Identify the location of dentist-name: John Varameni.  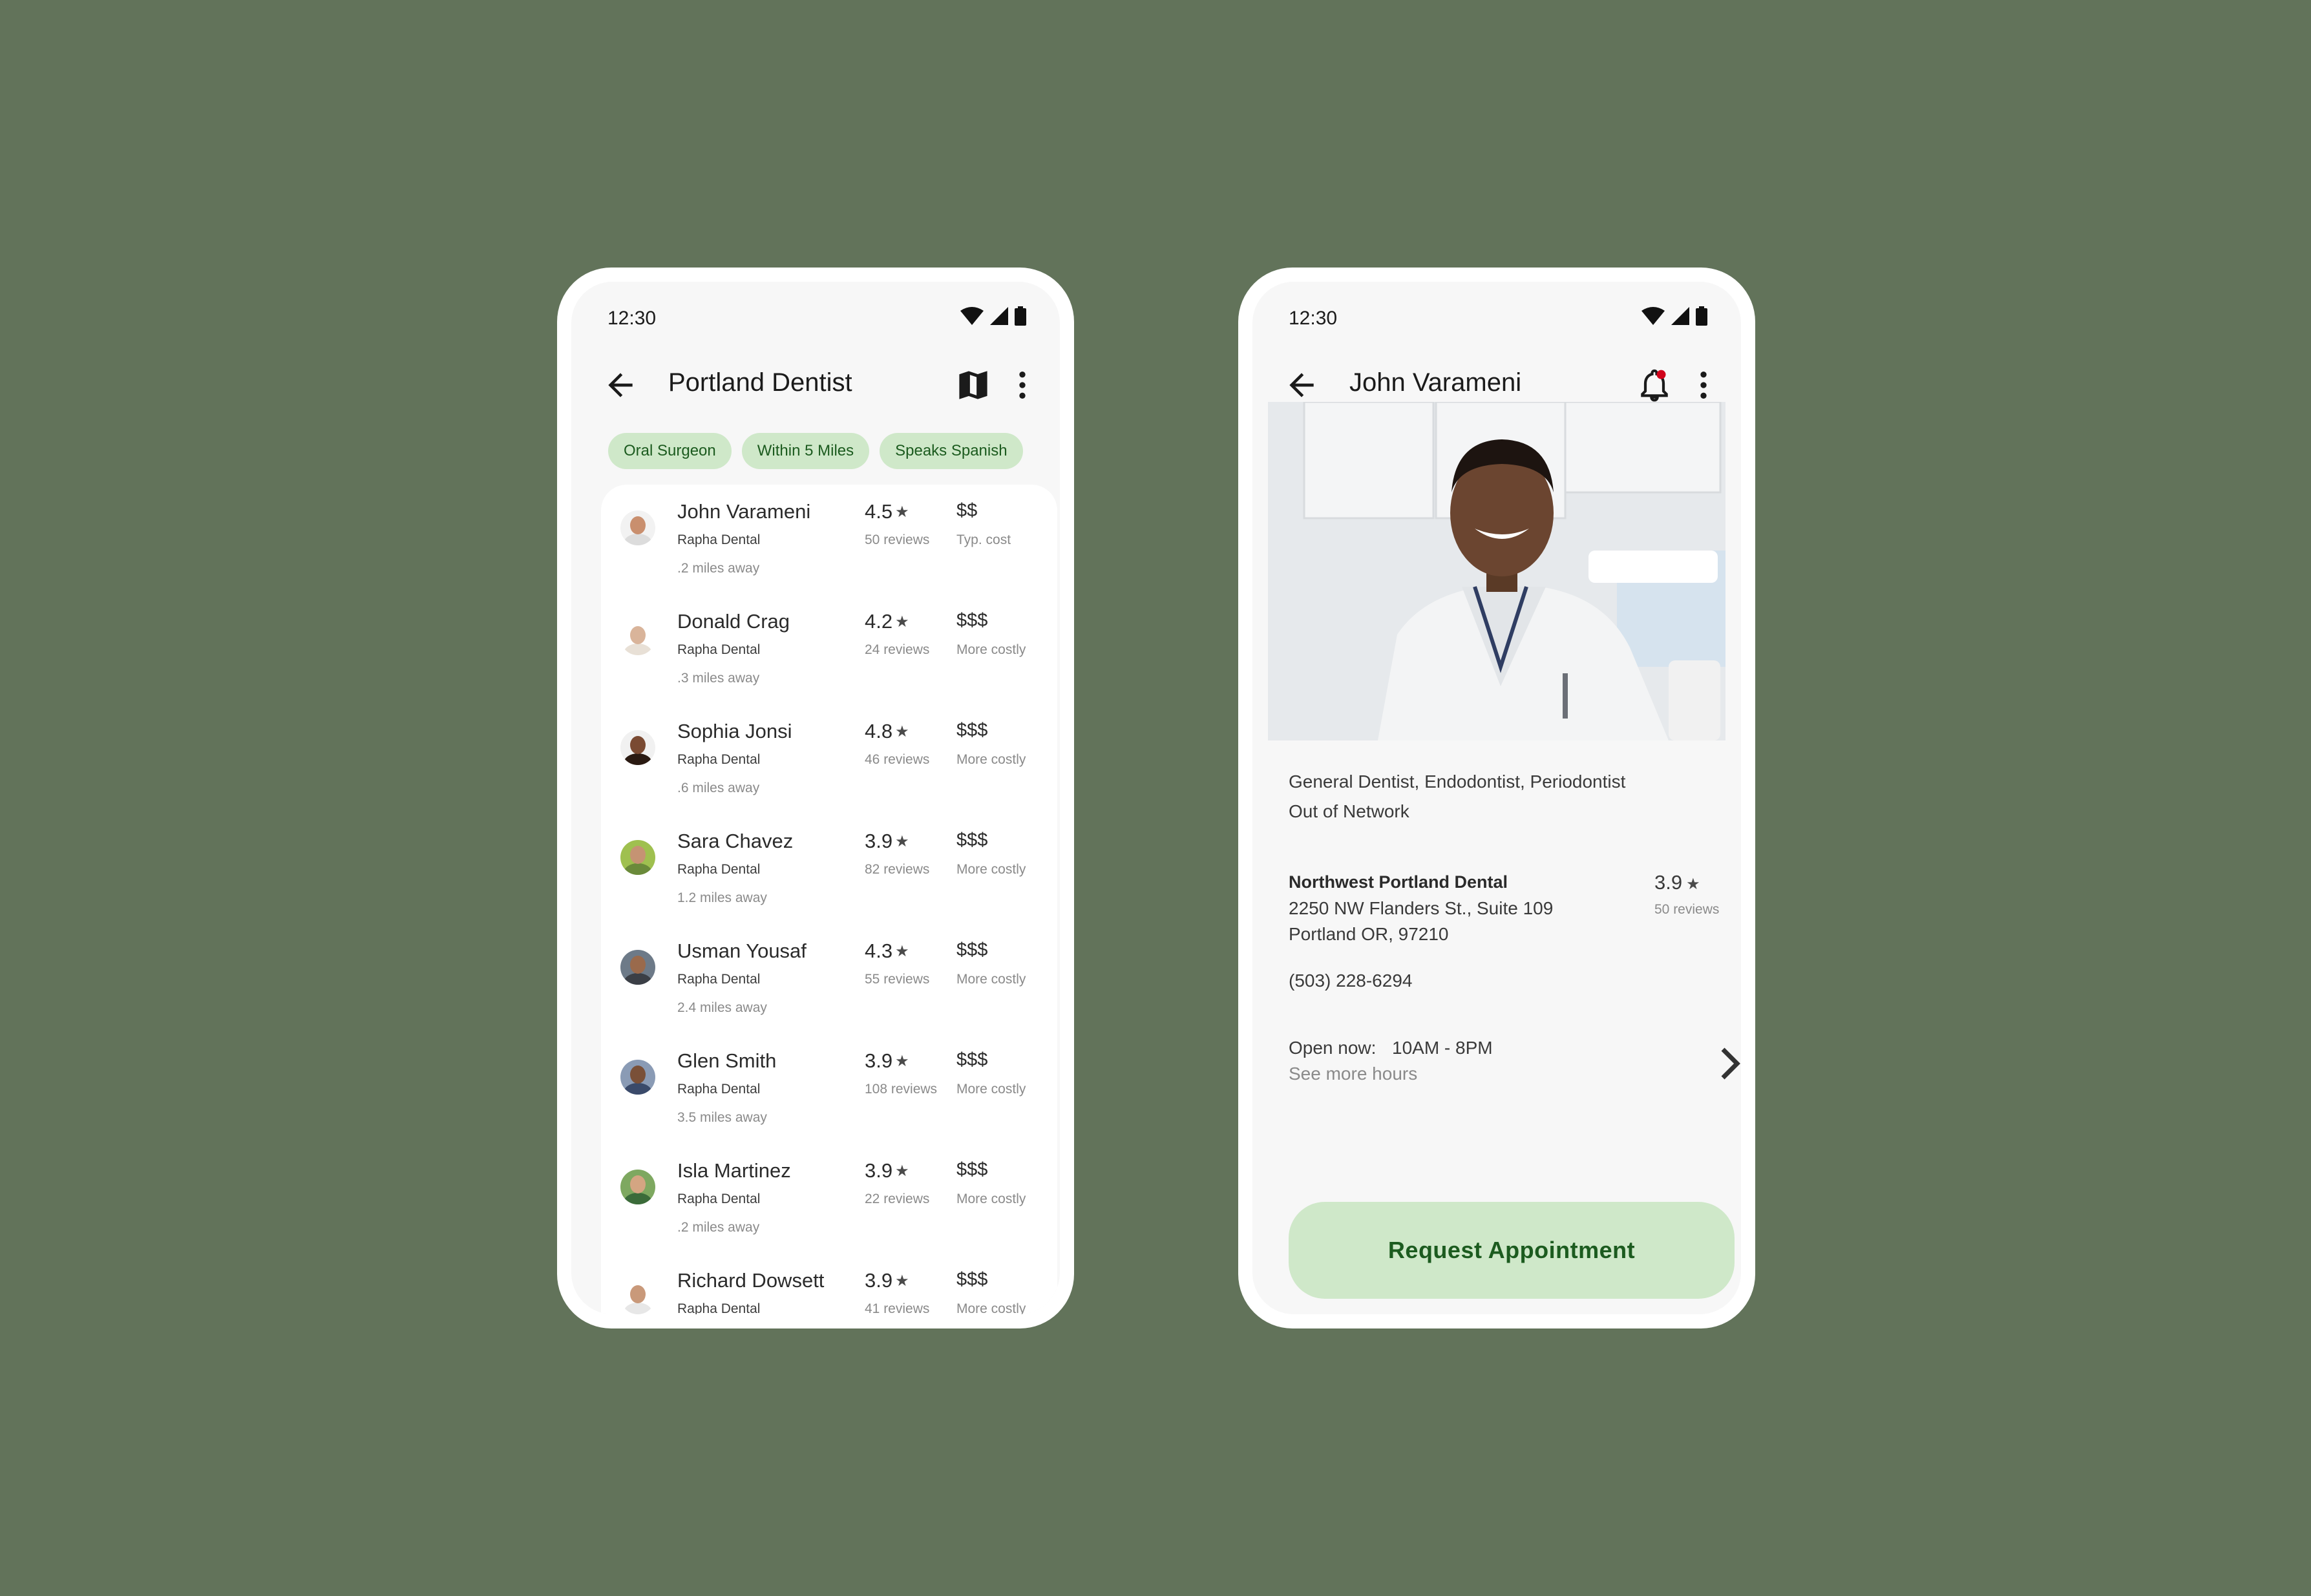
(744, 512).